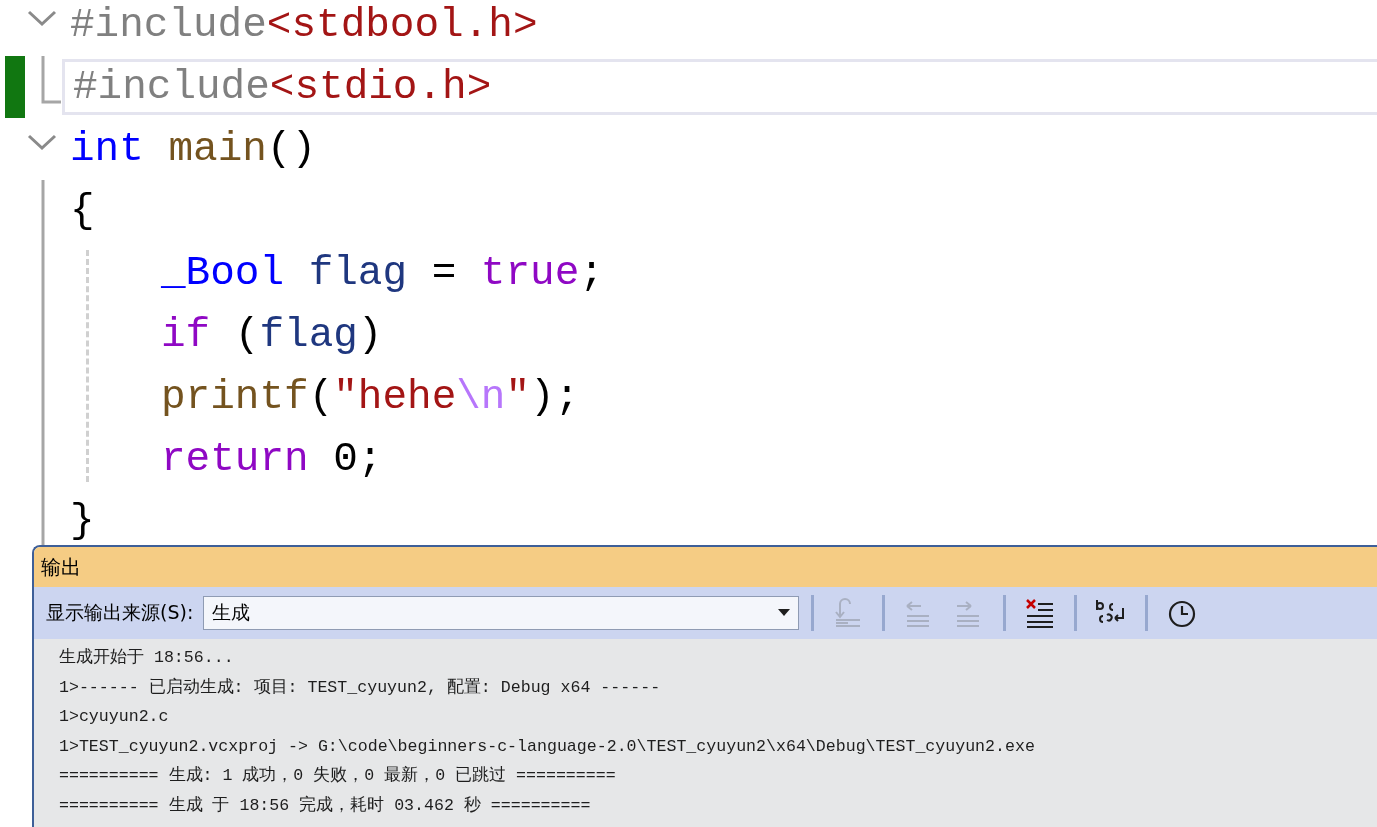 Image resolution: width=1377 pixels, height=827 pixels. Describe the element at coordinates (304, 25) in the screenshot. I see `code-line: #include<stdbool.h>` at that location.